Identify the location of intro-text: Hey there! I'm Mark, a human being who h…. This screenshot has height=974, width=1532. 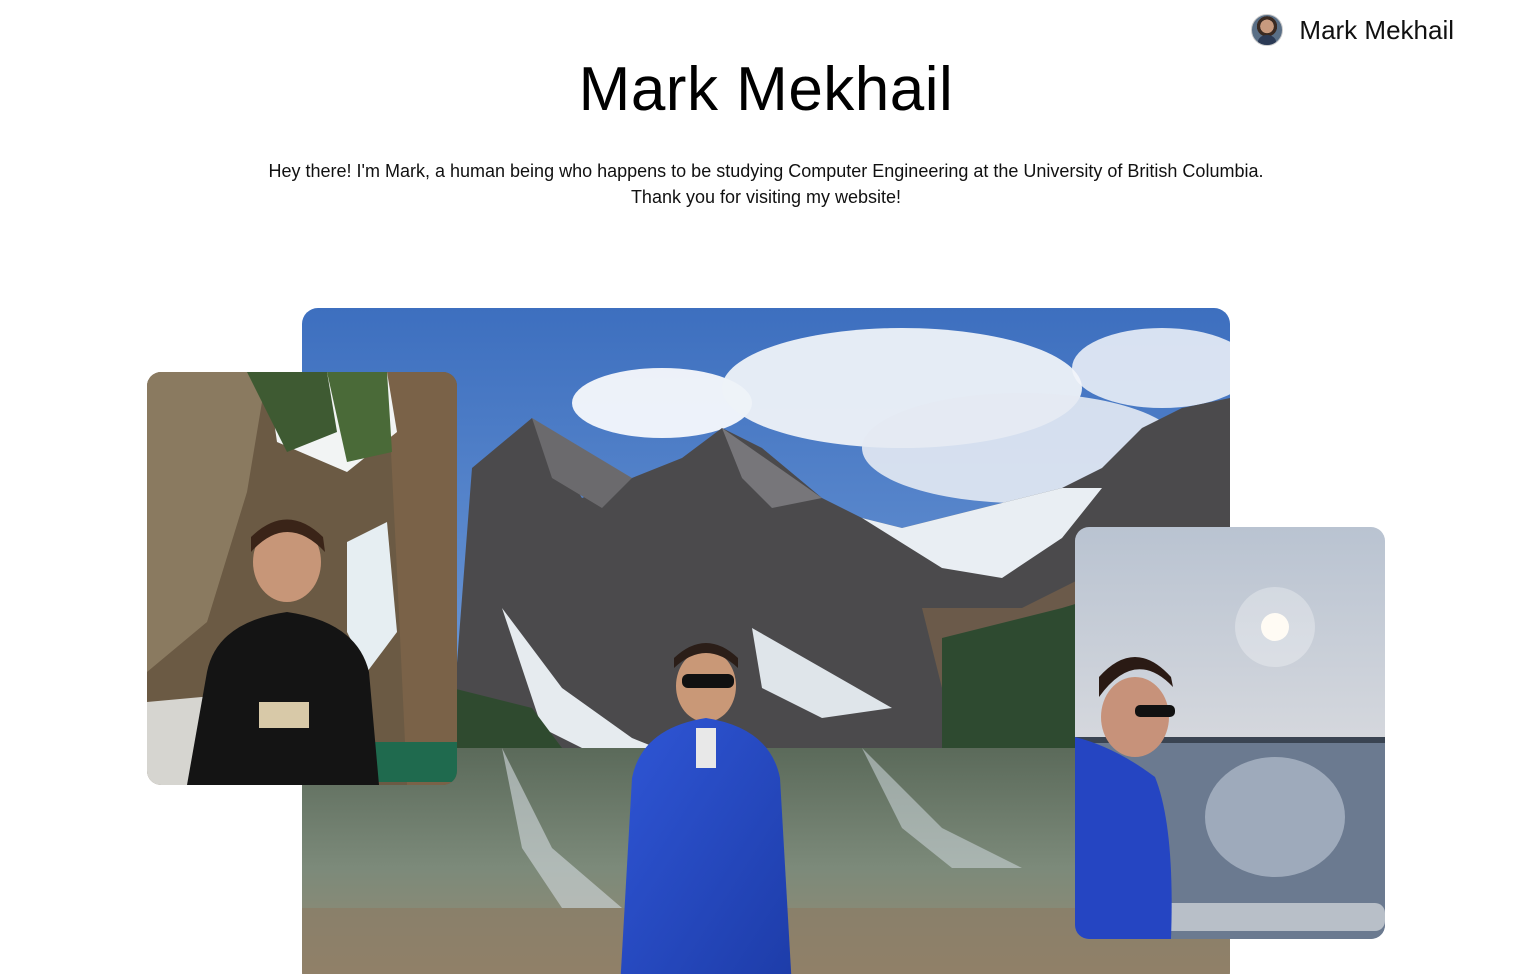
(766, 184).